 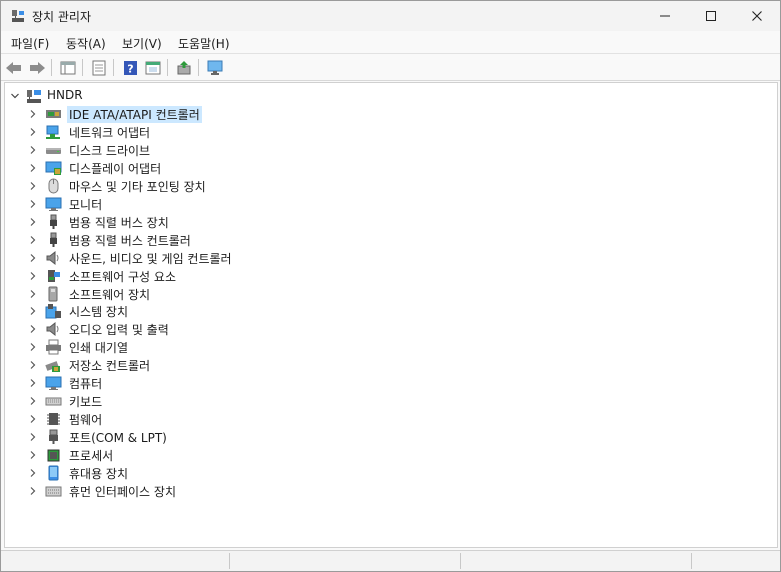 What do you see at coordinates (155, 294) in the screenshot?
I see `tree-item: 소프트웨어 장치` at bounding box center [155, 294].